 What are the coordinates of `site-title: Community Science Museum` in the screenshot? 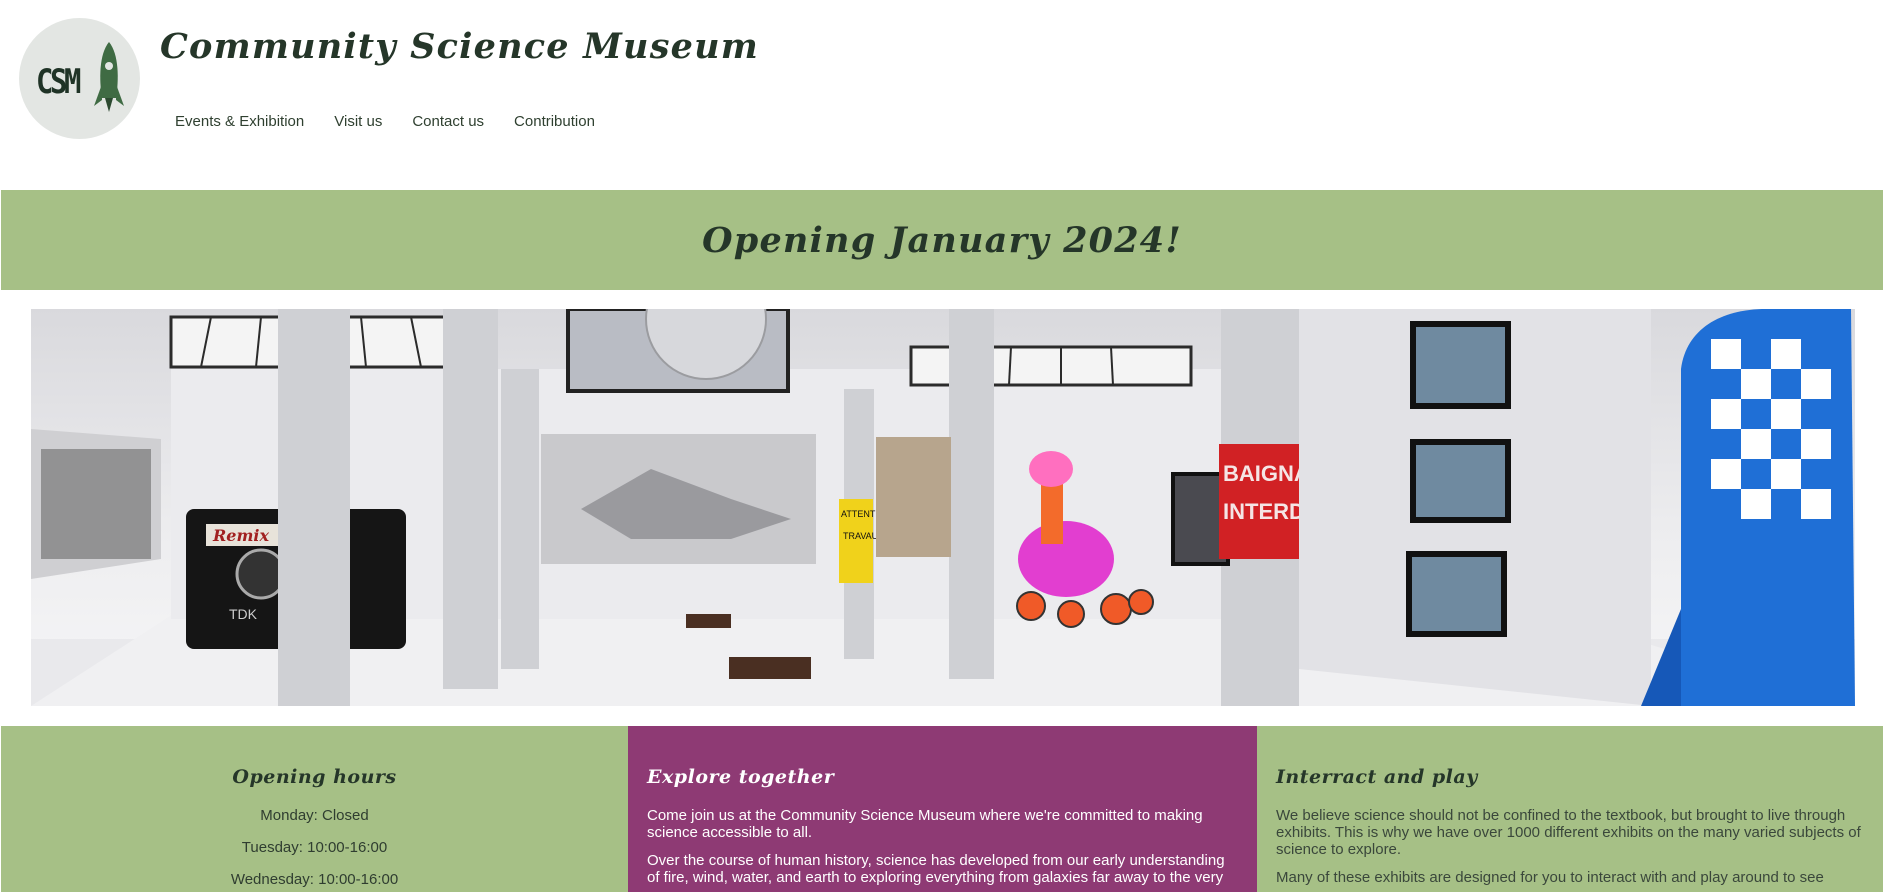 It's located at (459, 46).